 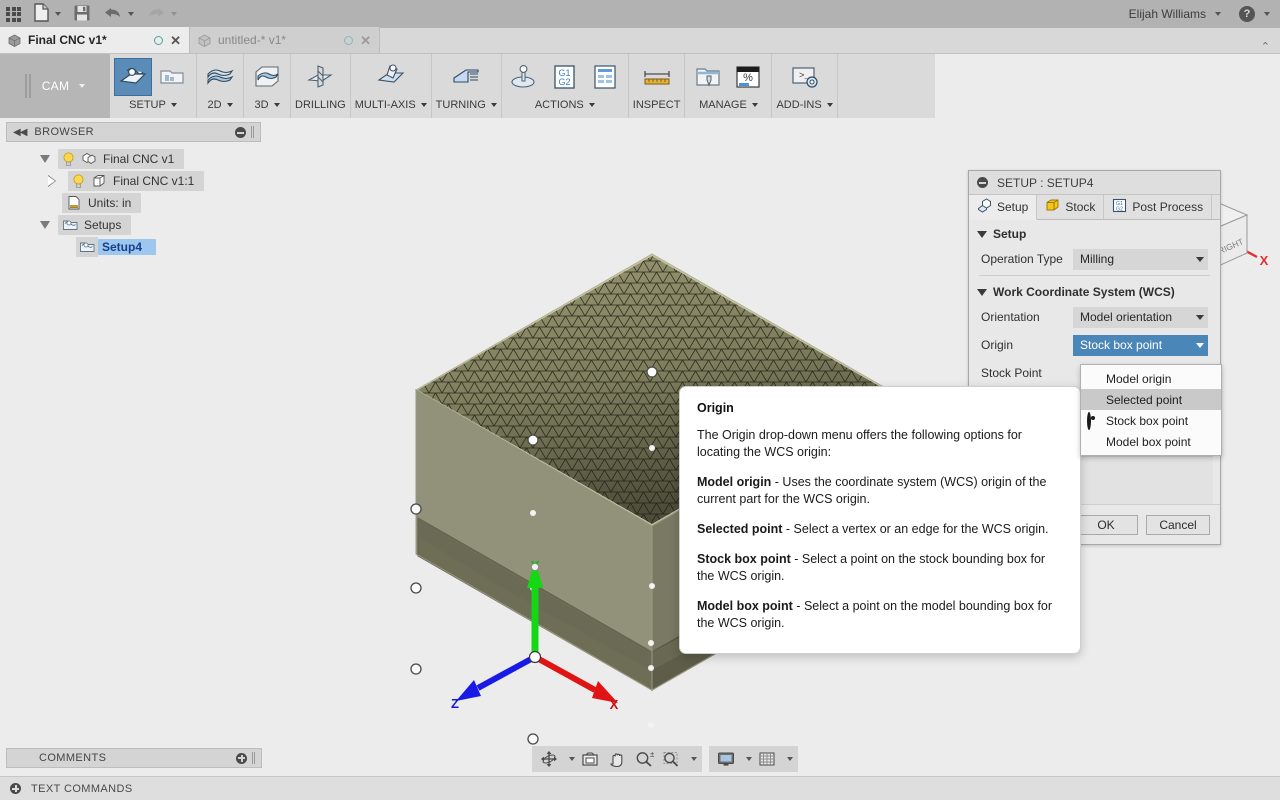 What do you see at coordinates (767, 759) in the screenshot?
I see `grid-snap-button` at bounding box center [767, 759].